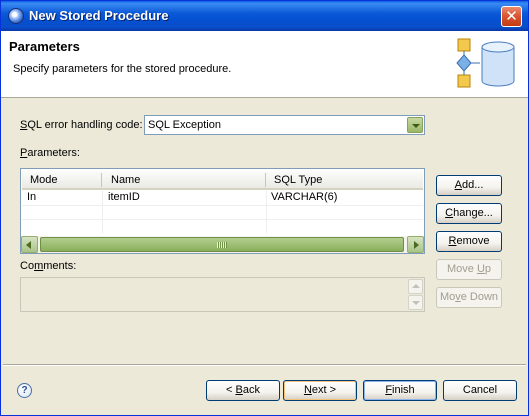  I want to click on column-header-sql-type: SQL Type, so click(298, 180).